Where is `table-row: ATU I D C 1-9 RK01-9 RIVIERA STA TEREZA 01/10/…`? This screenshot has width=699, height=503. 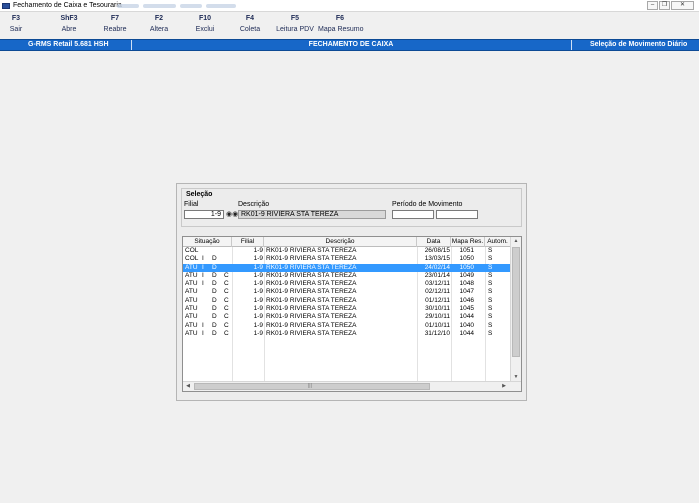 table-row: ATU I D C 1-9 RK01-9 RIVIERA STA TEREZA 01/10/… is located at coordinates (347, 326).